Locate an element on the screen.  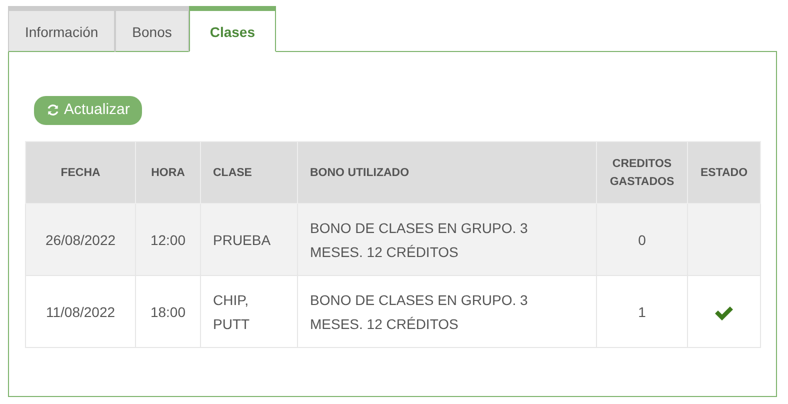
tab: Bonos is located at coordinates (152, 29).